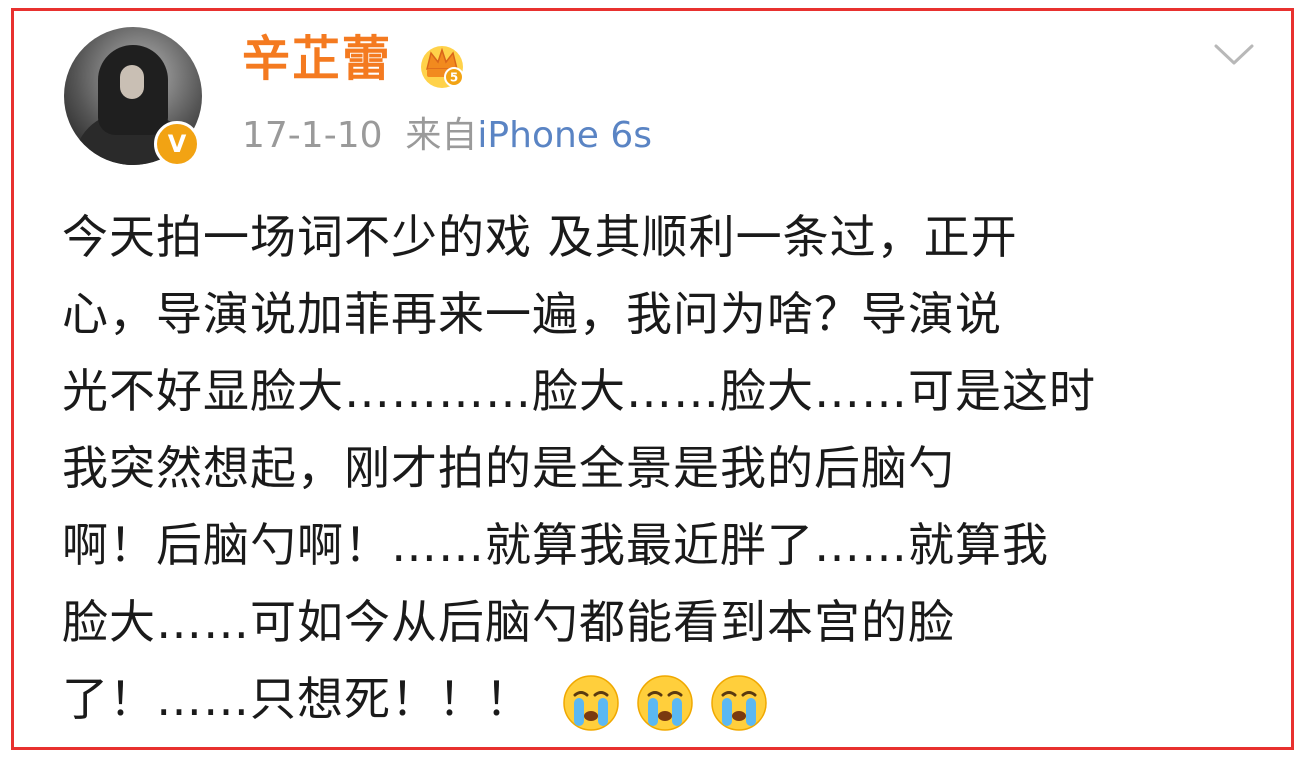 This screenshot has height=760, width=1312. What do you see at coordinates (312, 135) in the screenshot?
I see `post-timestamp: 17-1-10` at bounding box center [312, 135].